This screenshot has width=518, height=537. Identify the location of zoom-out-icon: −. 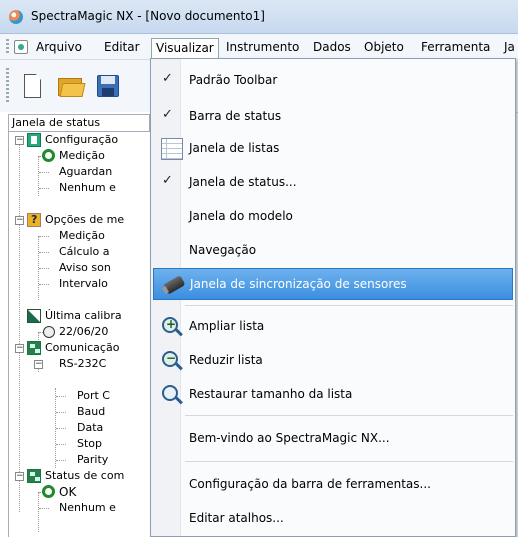
(172, 361).